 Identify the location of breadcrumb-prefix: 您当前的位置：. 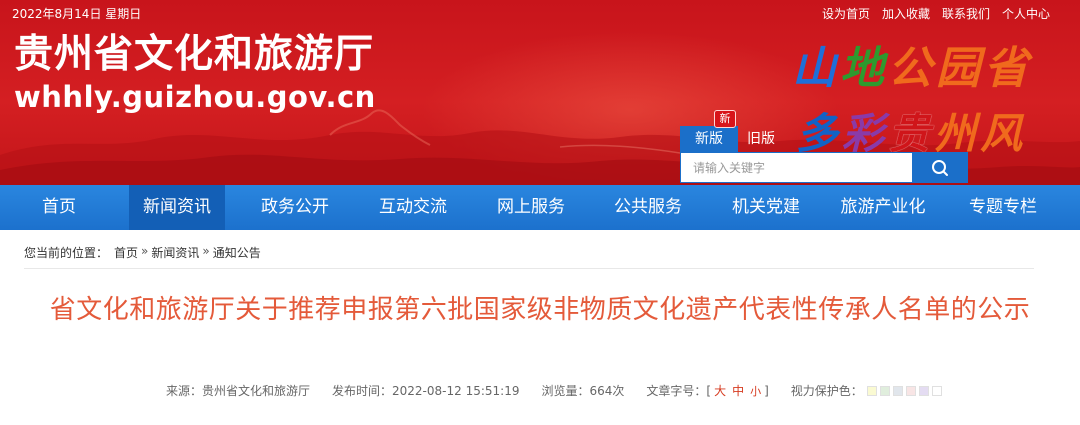
(66, 253).